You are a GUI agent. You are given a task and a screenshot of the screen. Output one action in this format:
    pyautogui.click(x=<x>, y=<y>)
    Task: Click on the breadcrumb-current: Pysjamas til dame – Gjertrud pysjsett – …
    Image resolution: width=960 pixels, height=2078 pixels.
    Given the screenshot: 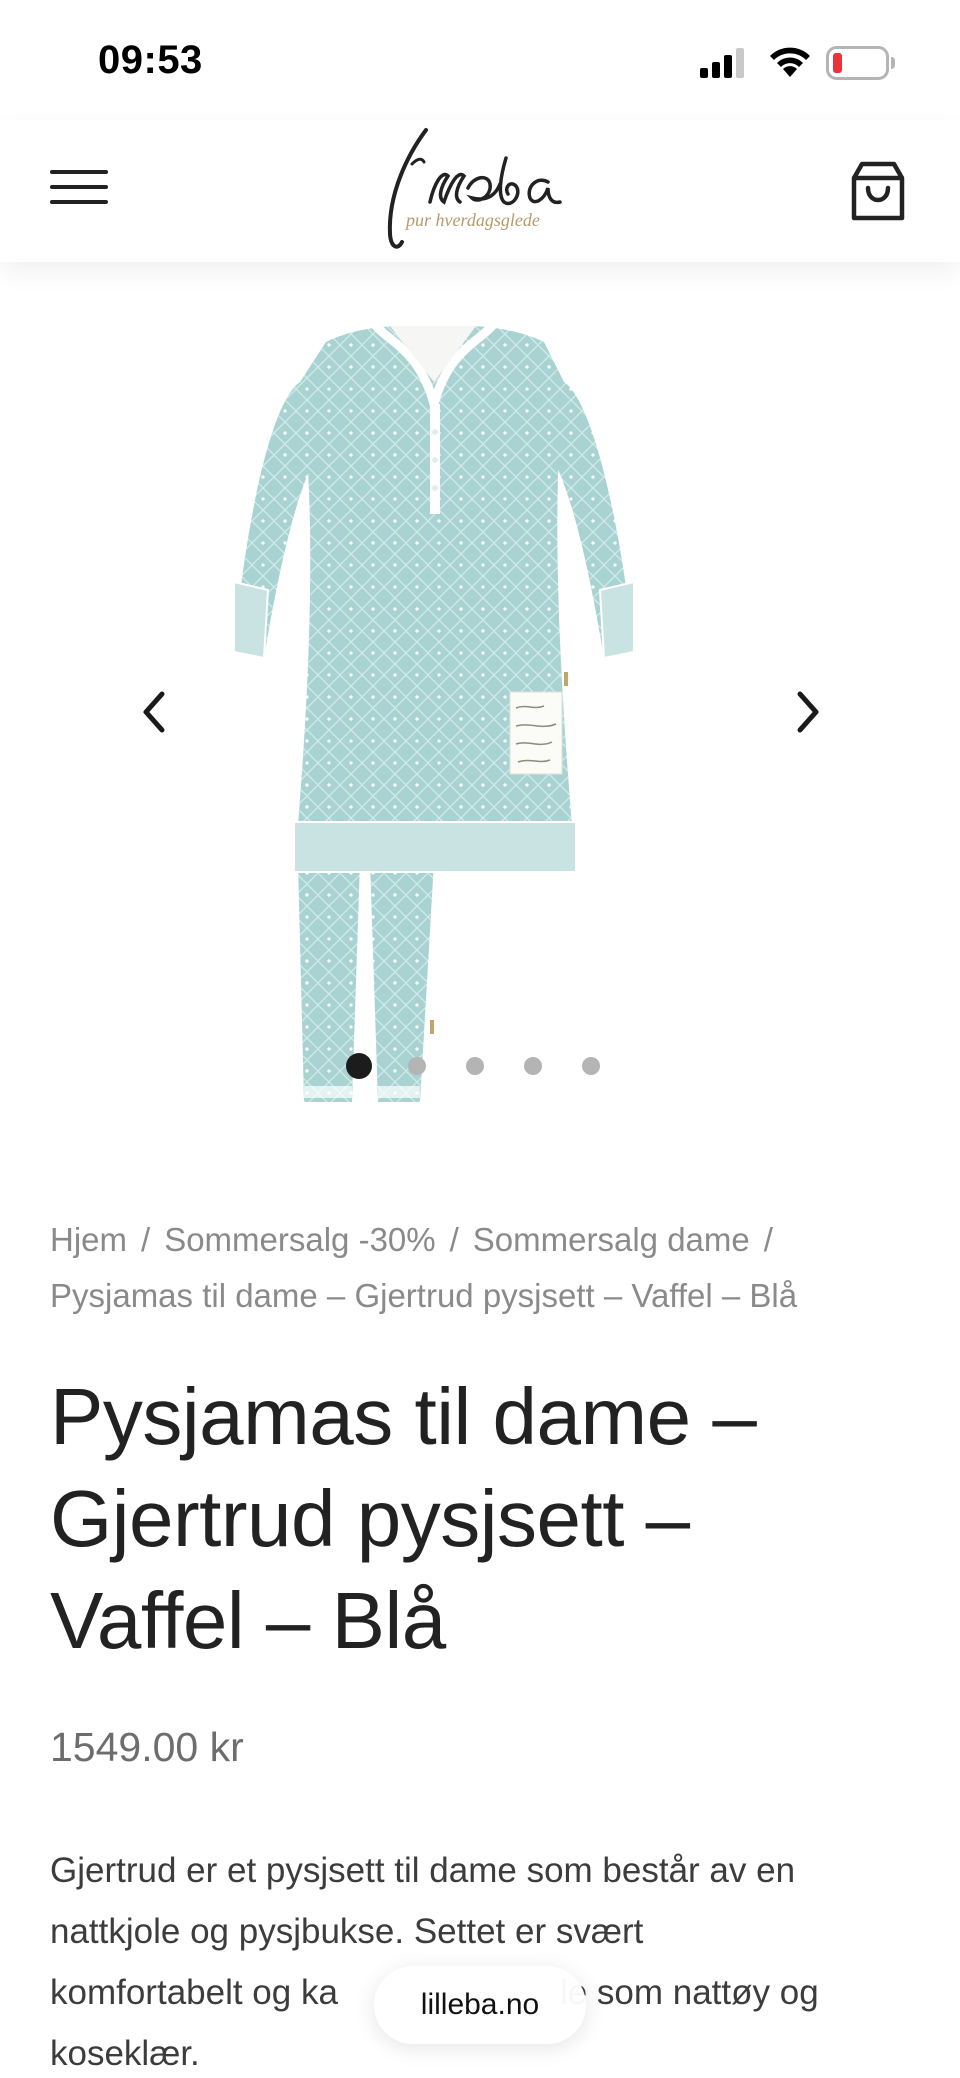 What is the action you would take?
    pyautogui.click(x=424, y=1295)
    